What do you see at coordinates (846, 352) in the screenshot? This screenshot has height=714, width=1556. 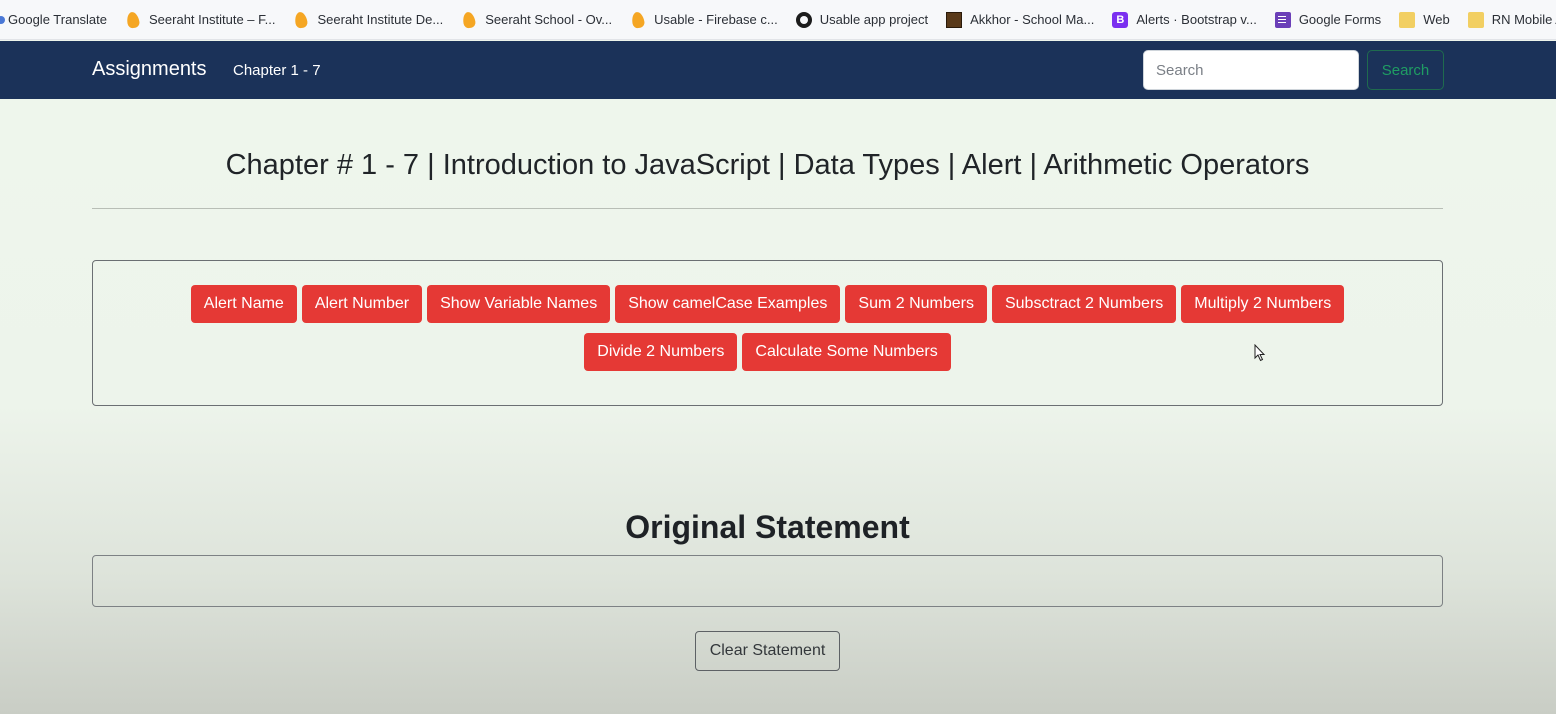 I see `calculate-some-numbers-button: Calculate Some Numbers` at bounding box center [846, 352].